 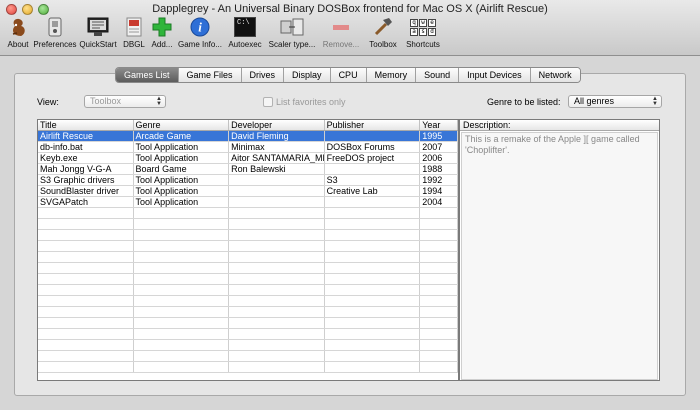 I want to click on tab-display: Display, so click(x=306, y=75).